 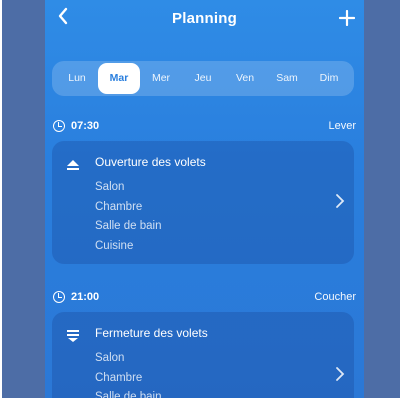 I want to click on schedule-event: Coucher, so click(x=335, y=297).